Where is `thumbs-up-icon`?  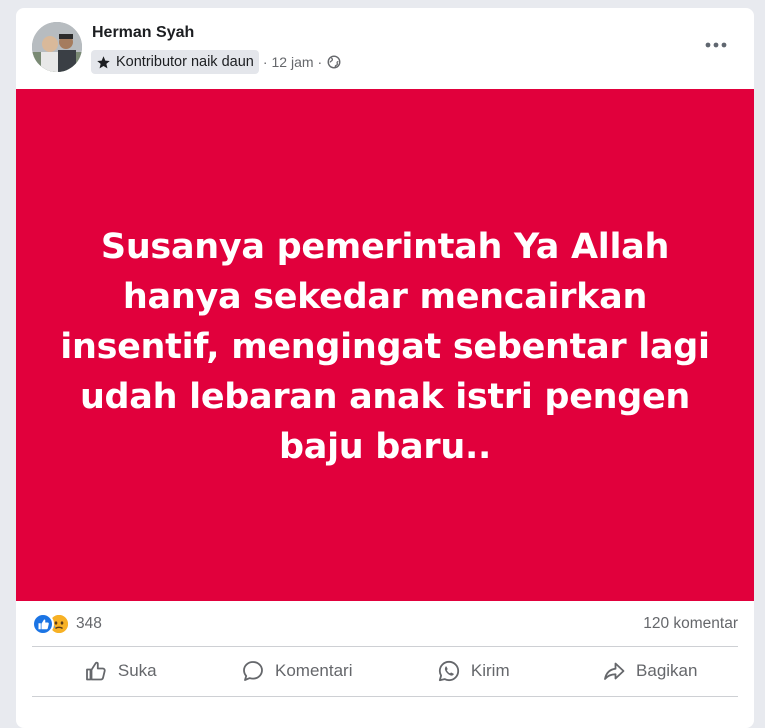 thumbs-up-icon is located at coordinates (96, 671).